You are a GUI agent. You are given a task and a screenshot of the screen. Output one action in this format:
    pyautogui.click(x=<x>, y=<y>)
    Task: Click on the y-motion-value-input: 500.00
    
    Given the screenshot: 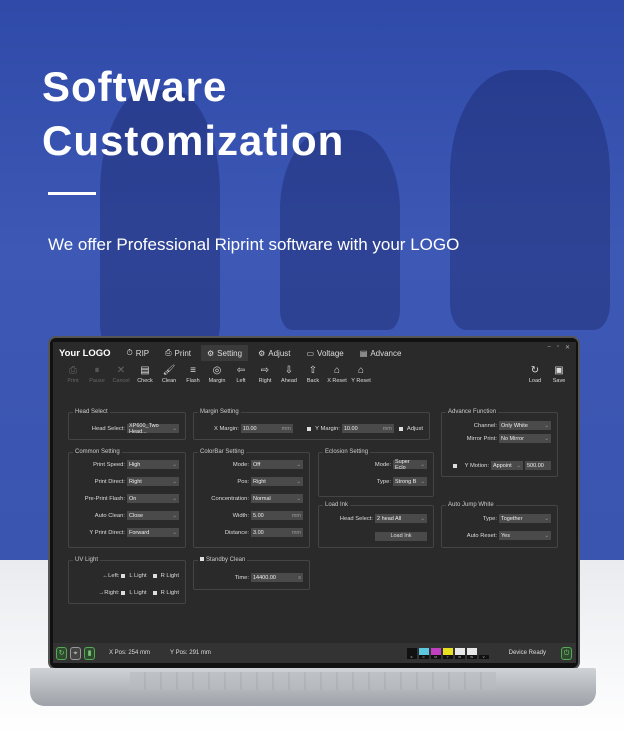 What is the action you would take?
    pyautogui.click(x=538, y=465)
    